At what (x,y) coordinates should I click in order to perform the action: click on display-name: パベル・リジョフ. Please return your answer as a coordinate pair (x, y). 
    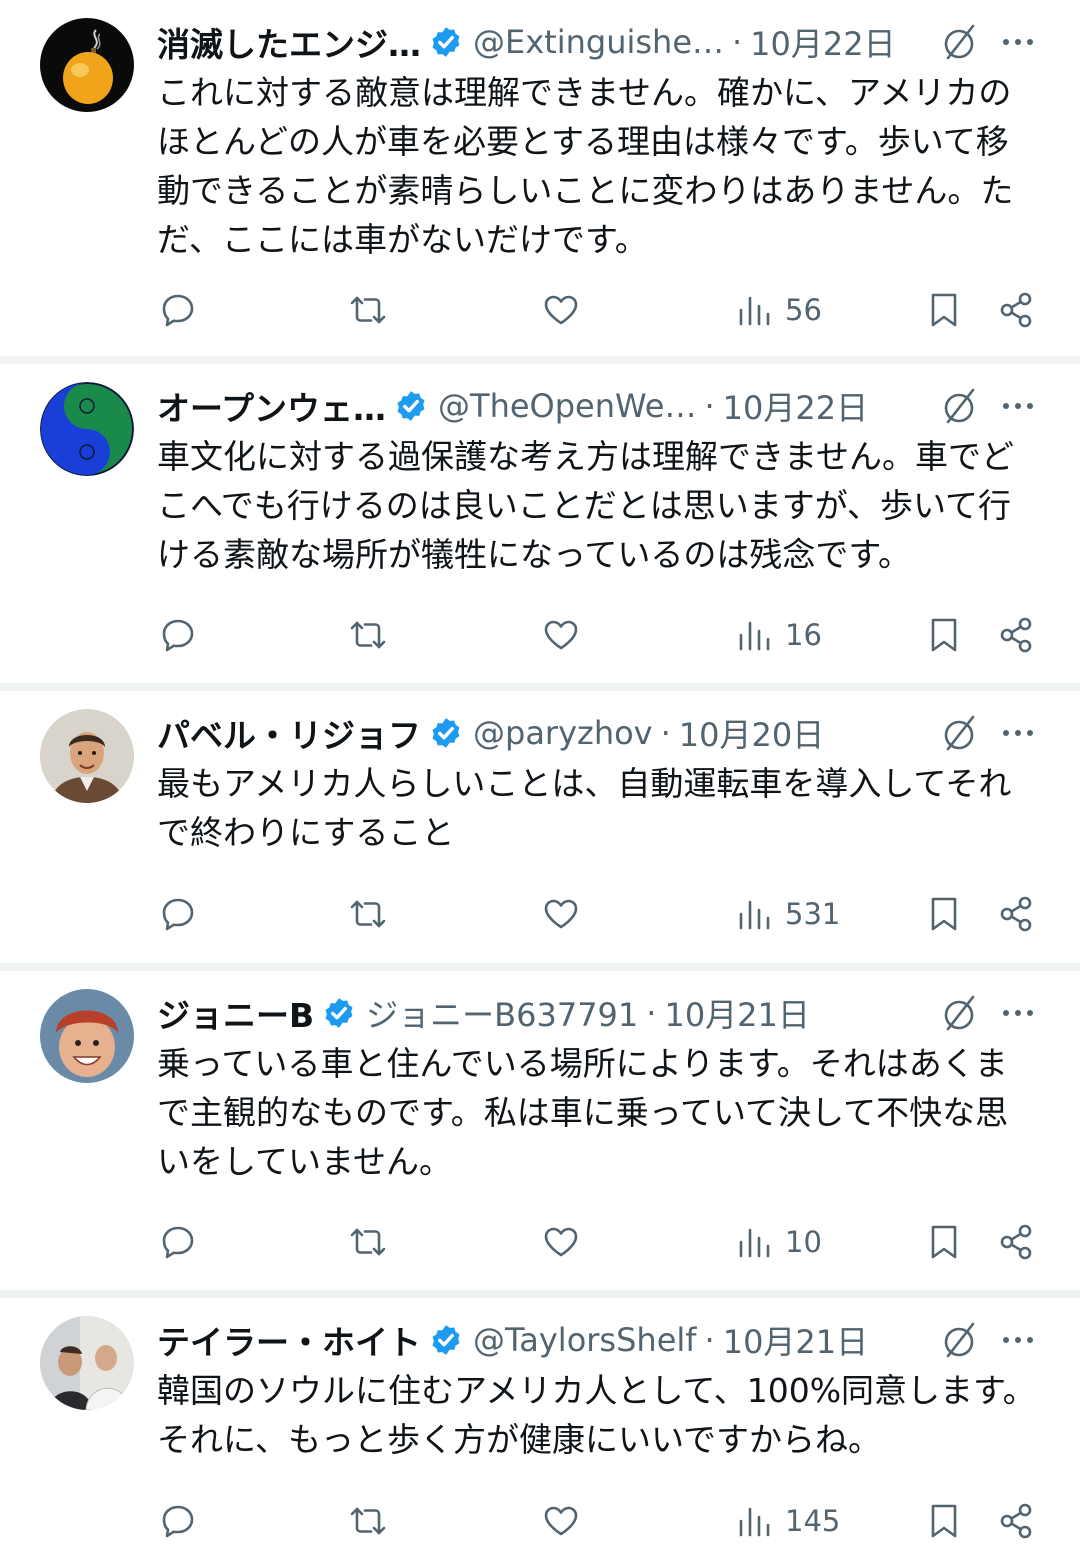
    Looking at the image, I should click on (289, 733).